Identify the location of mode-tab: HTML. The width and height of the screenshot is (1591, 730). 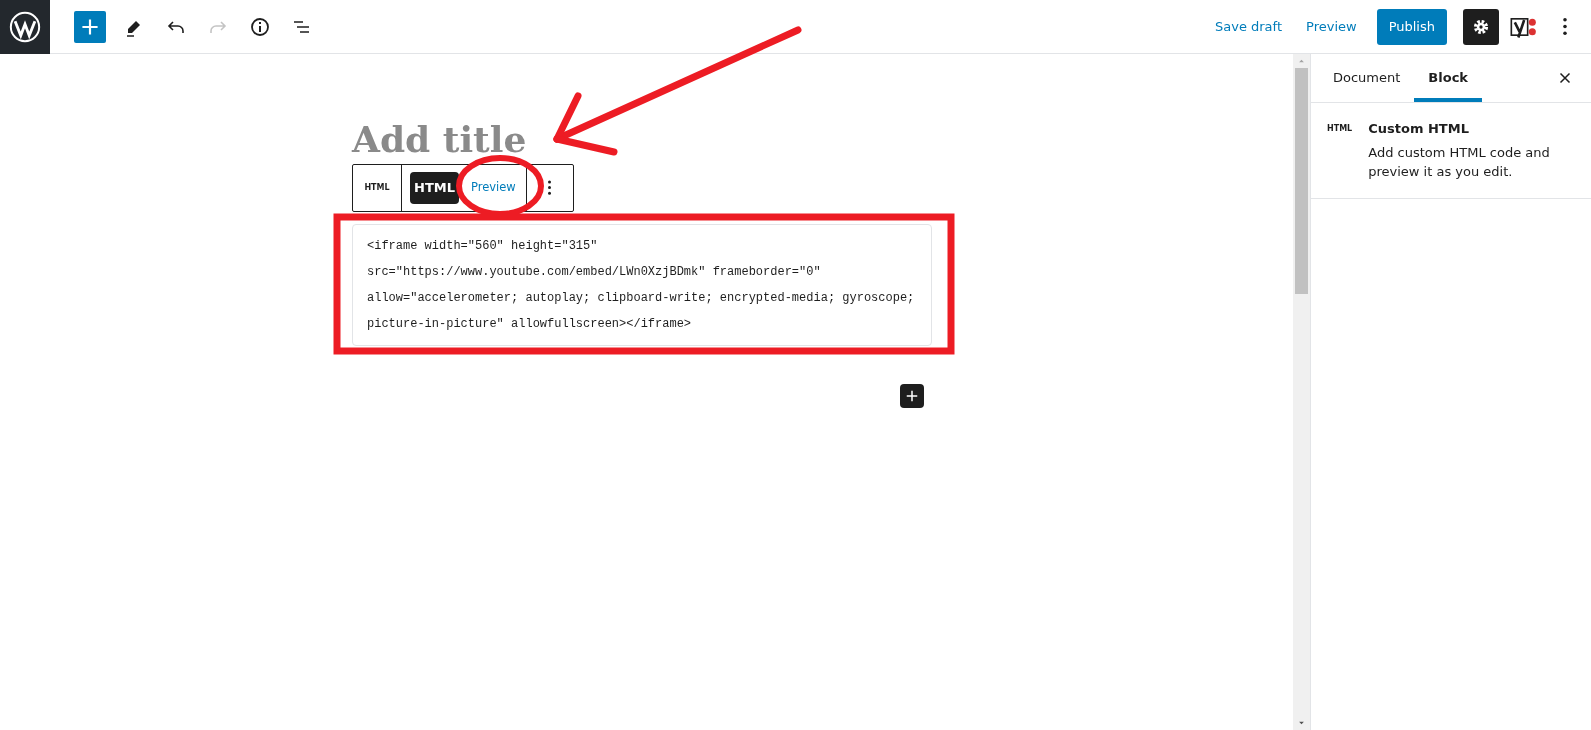
(434, 187).